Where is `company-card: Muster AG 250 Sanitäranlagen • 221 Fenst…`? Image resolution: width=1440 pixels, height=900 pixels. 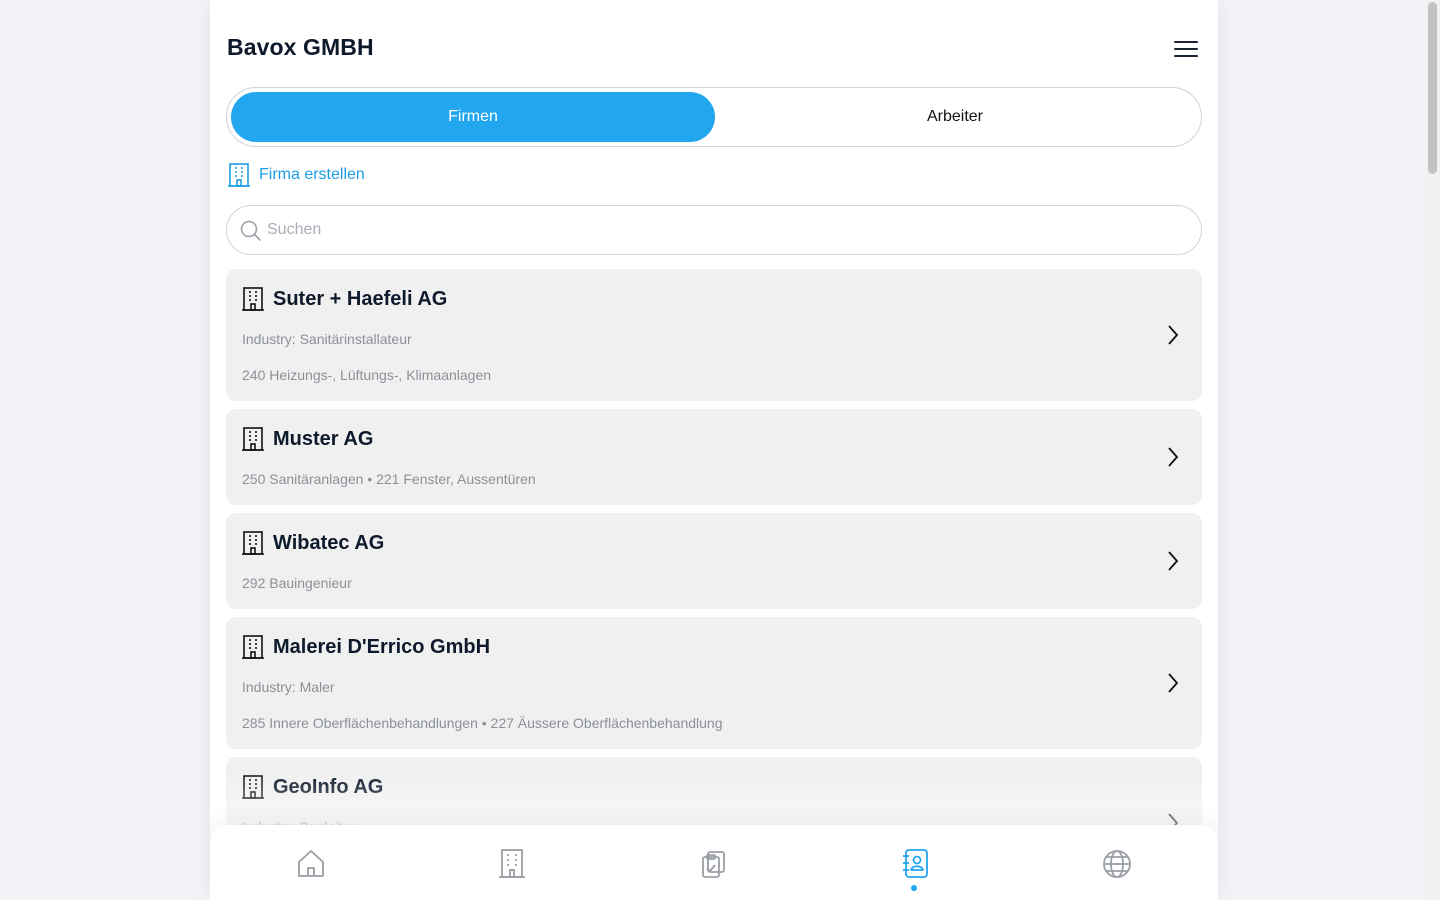
company-card: Muster AG 250 Sanitäranlagen • 221 Fenst… is located at coordinates (714, 457).